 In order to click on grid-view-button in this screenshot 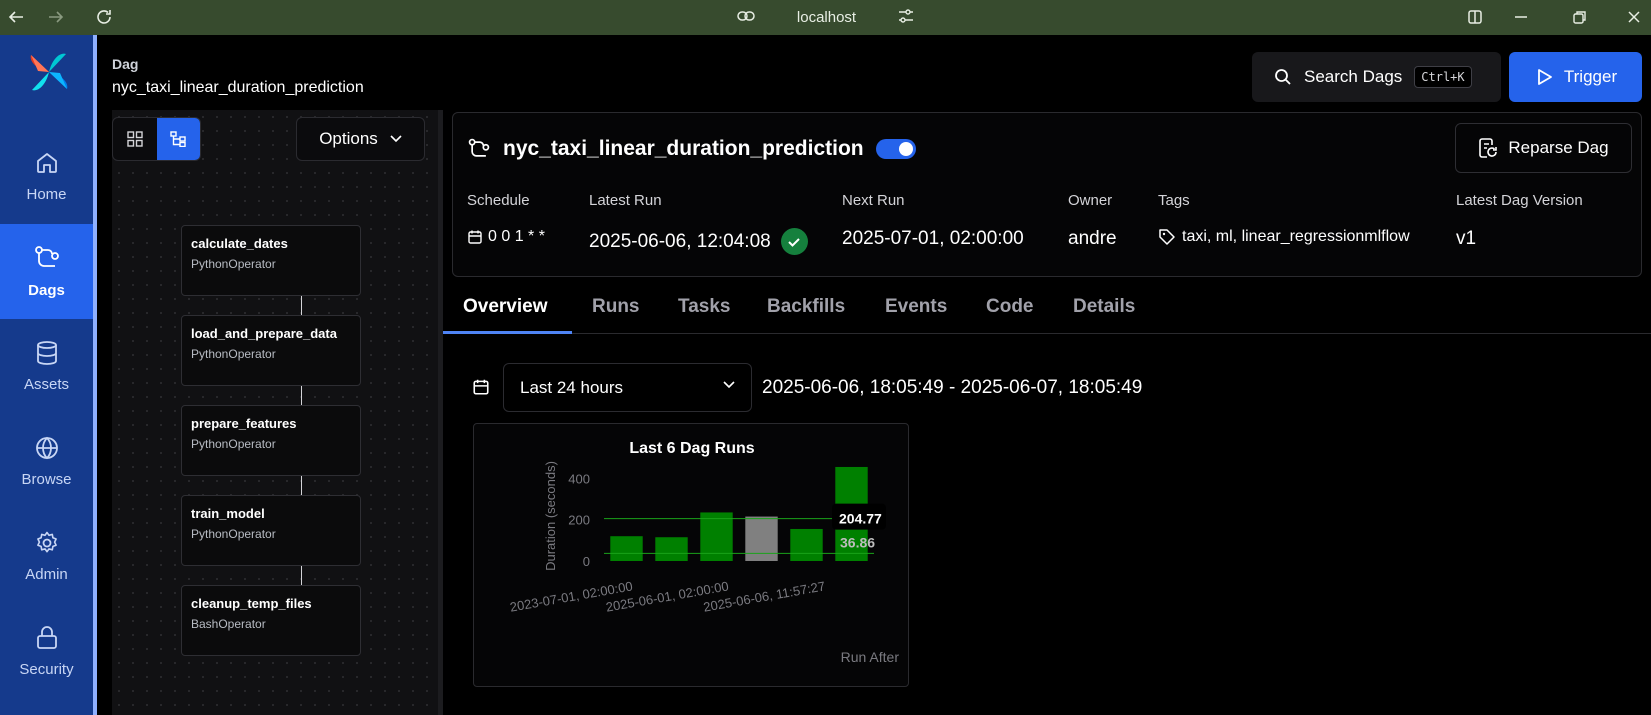, I will do `click(135, 139)`.